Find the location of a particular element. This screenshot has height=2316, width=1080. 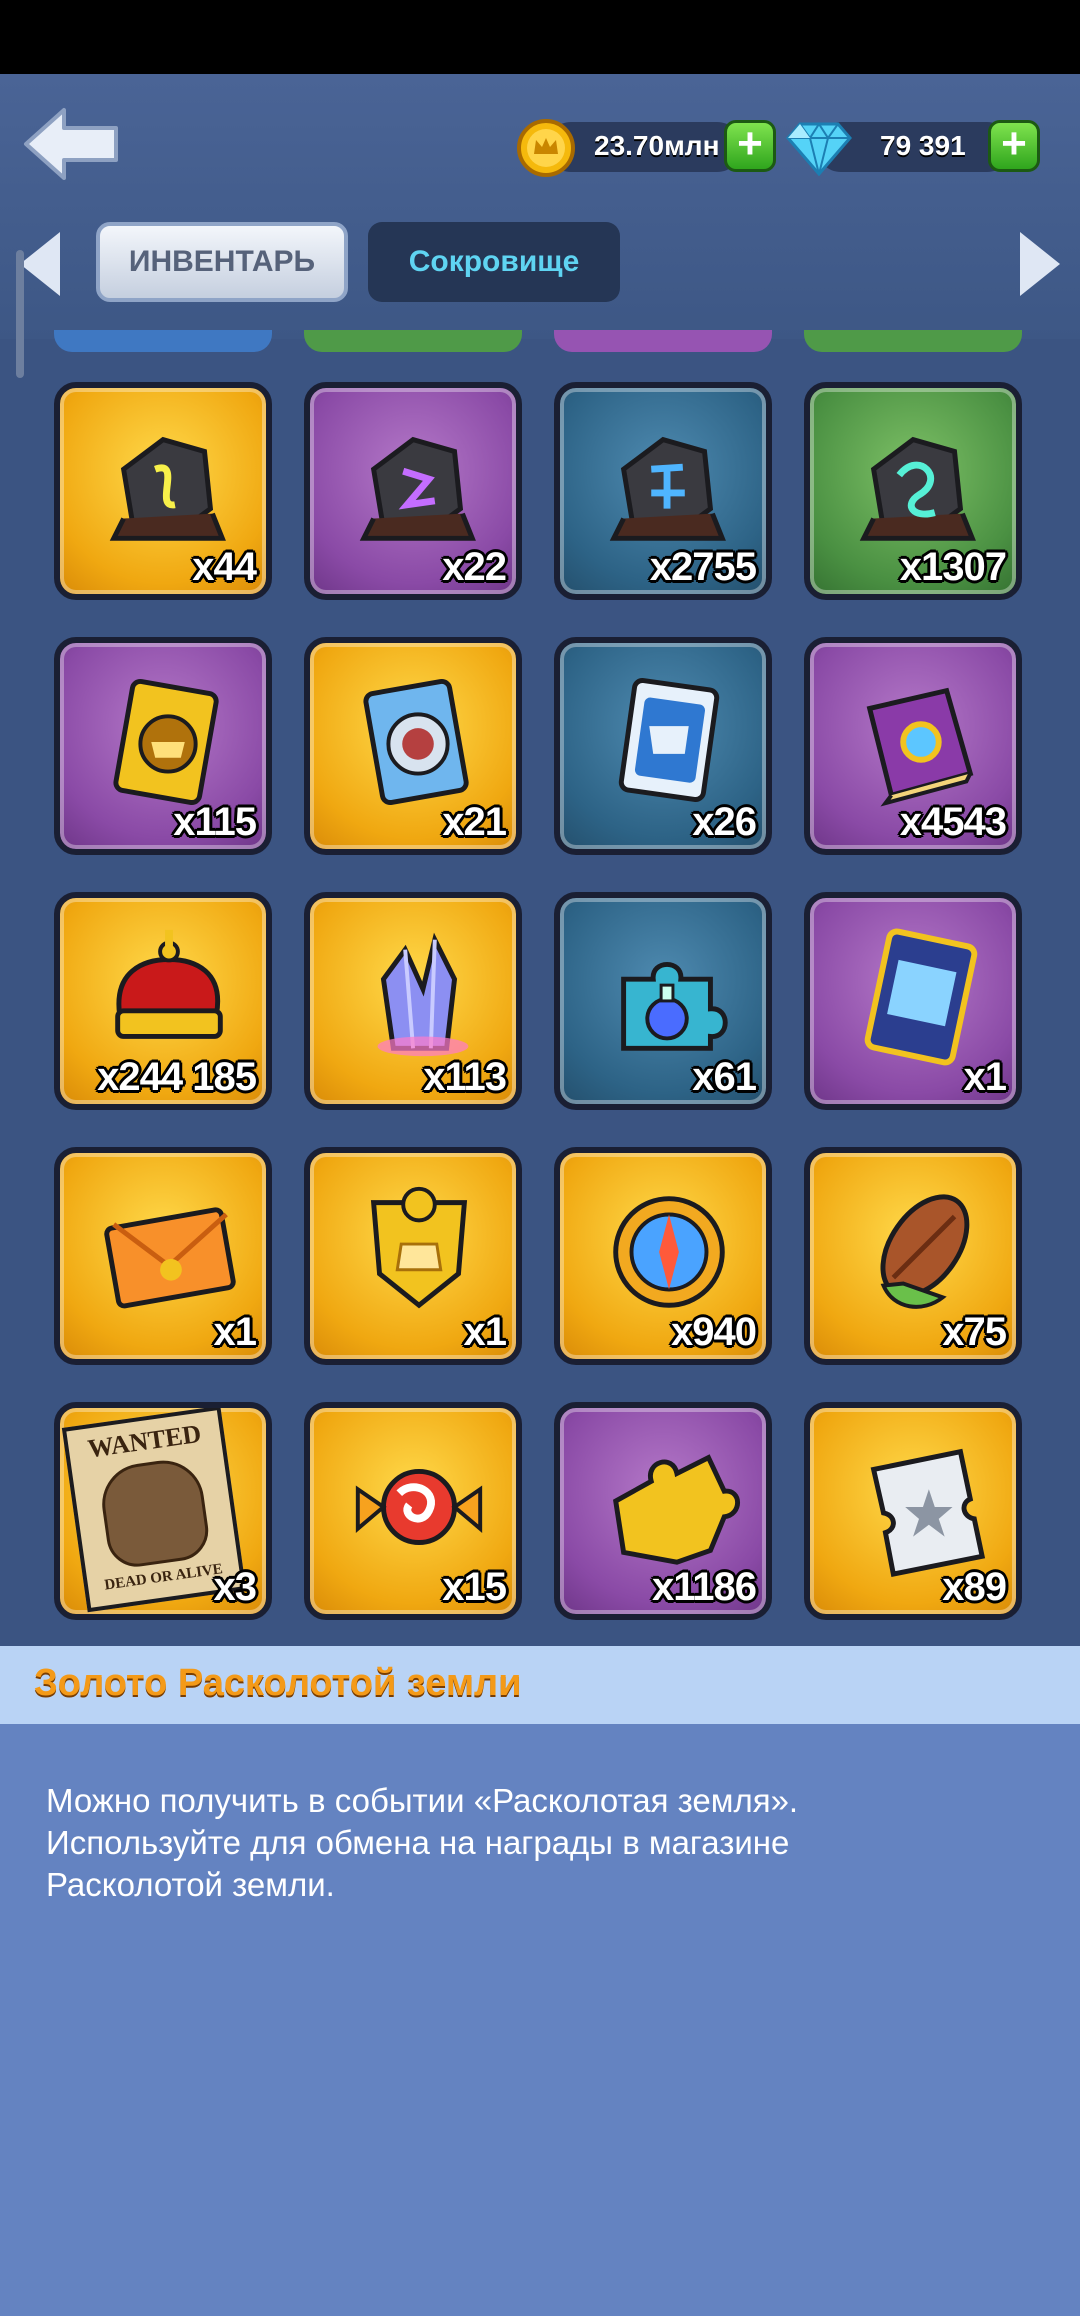

hero-card-silver-icon is located at coordinates (416, 741).